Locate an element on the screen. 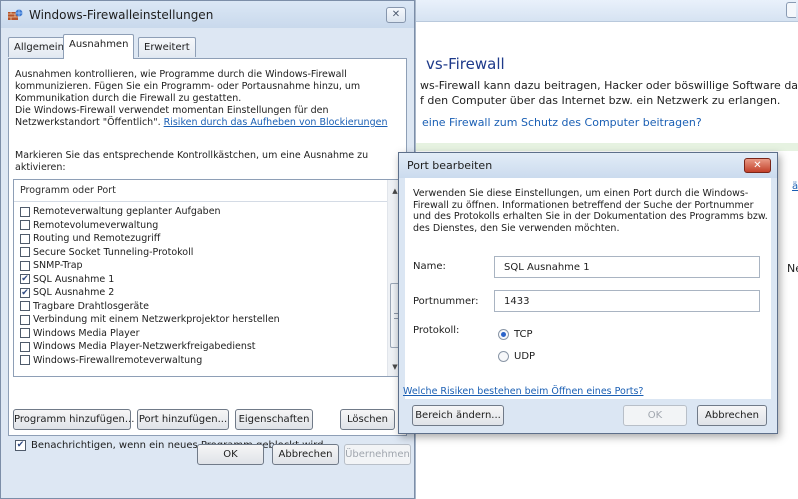 The image size is (798, 499). tab-allgemein: Allgemein is located at coordinates (39, 47).